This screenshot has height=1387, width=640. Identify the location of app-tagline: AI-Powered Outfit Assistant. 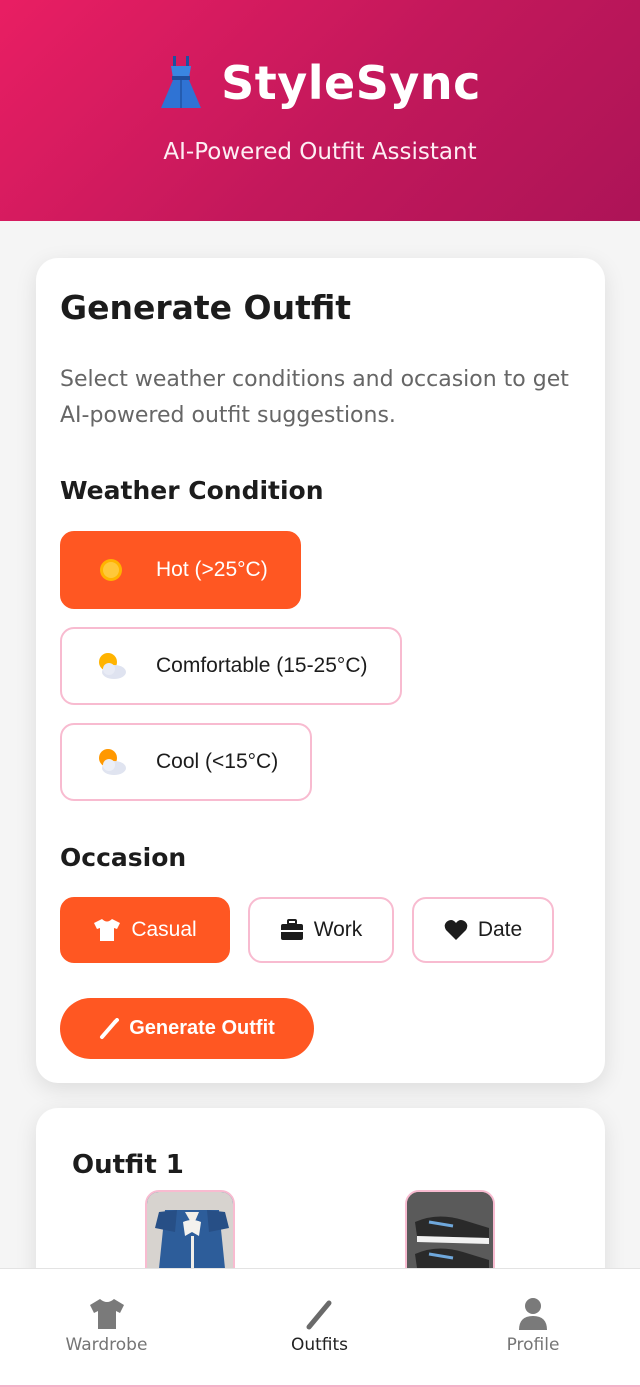
(320, 152).